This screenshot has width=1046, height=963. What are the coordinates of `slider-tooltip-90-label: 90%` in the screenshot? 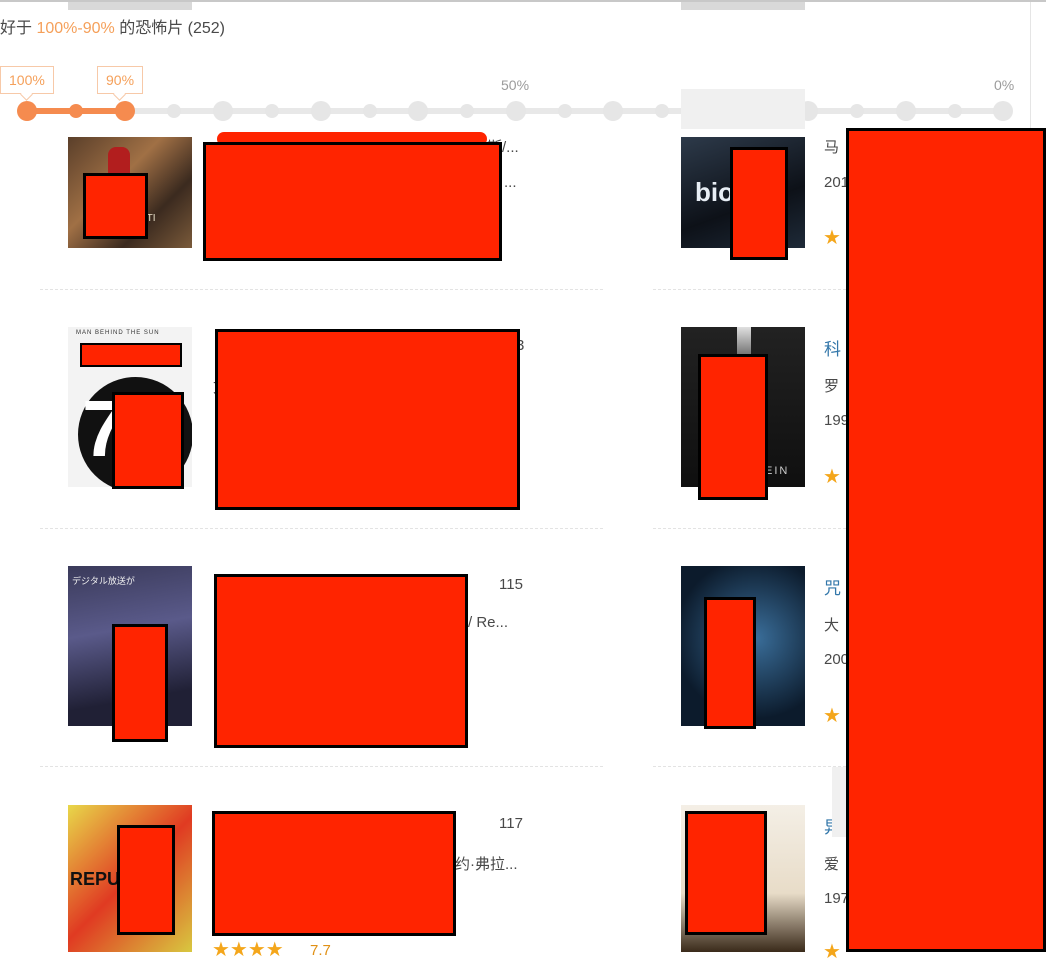 It's located at (120, 80).